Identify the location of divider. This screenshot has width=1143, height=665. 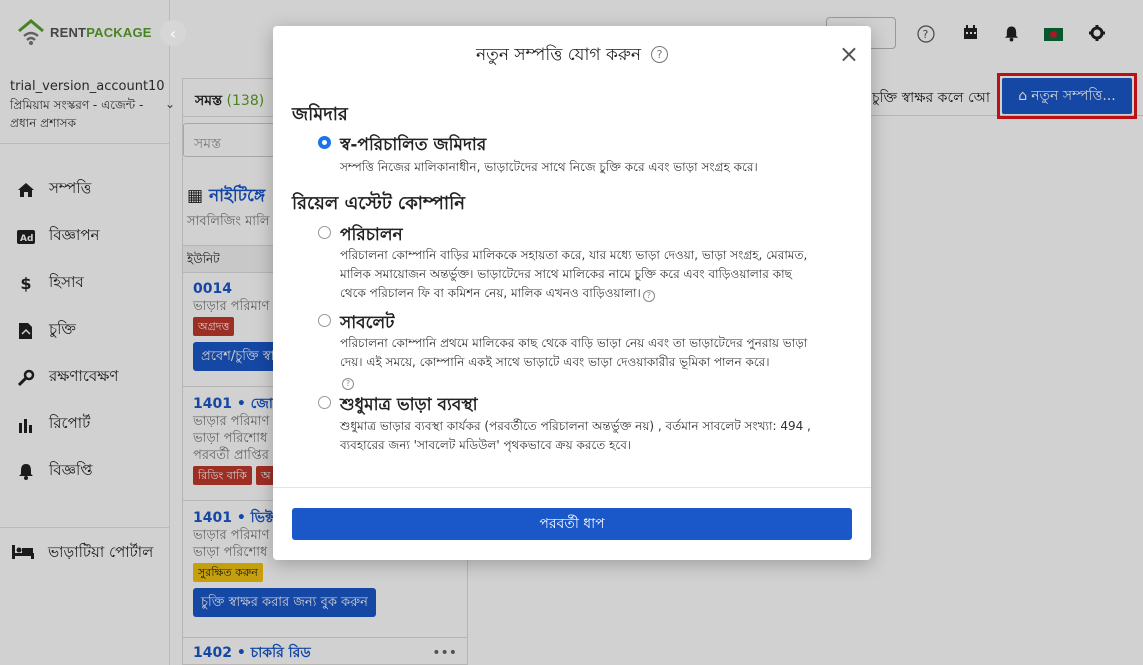
(572, 487).